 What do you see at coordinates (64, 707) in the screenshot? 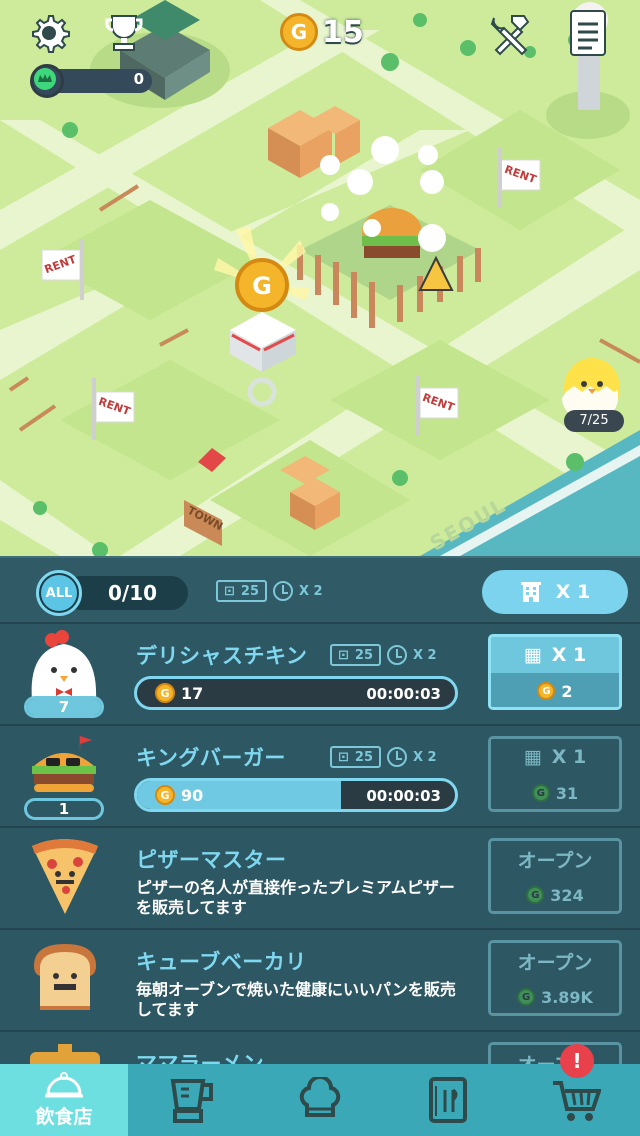
I see `level-badge: 7` at bounding box center [64, 707].